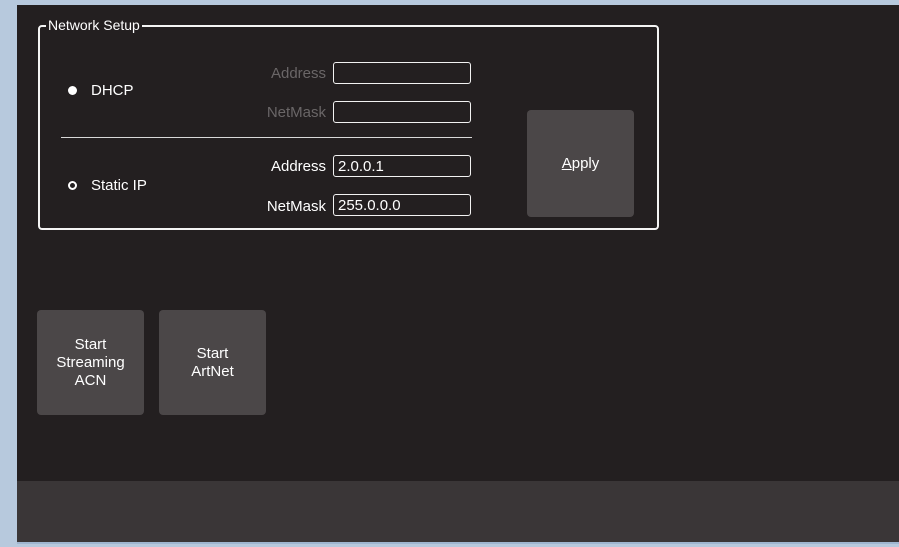  Describe the element at coordinates (585, 163) in the screenshot. I see `apply-label-rest: pply` at that location.